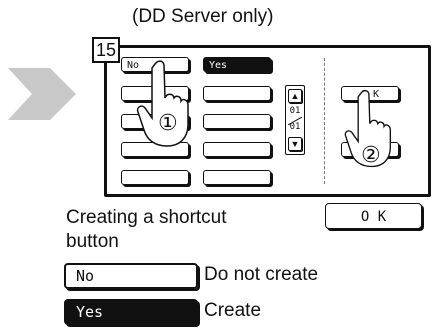 The width and height of the screenshot is (435, 332). Describe the element at coordinates (168, 122) in the screenshot. I see `callout-number-1: ①` at that location.